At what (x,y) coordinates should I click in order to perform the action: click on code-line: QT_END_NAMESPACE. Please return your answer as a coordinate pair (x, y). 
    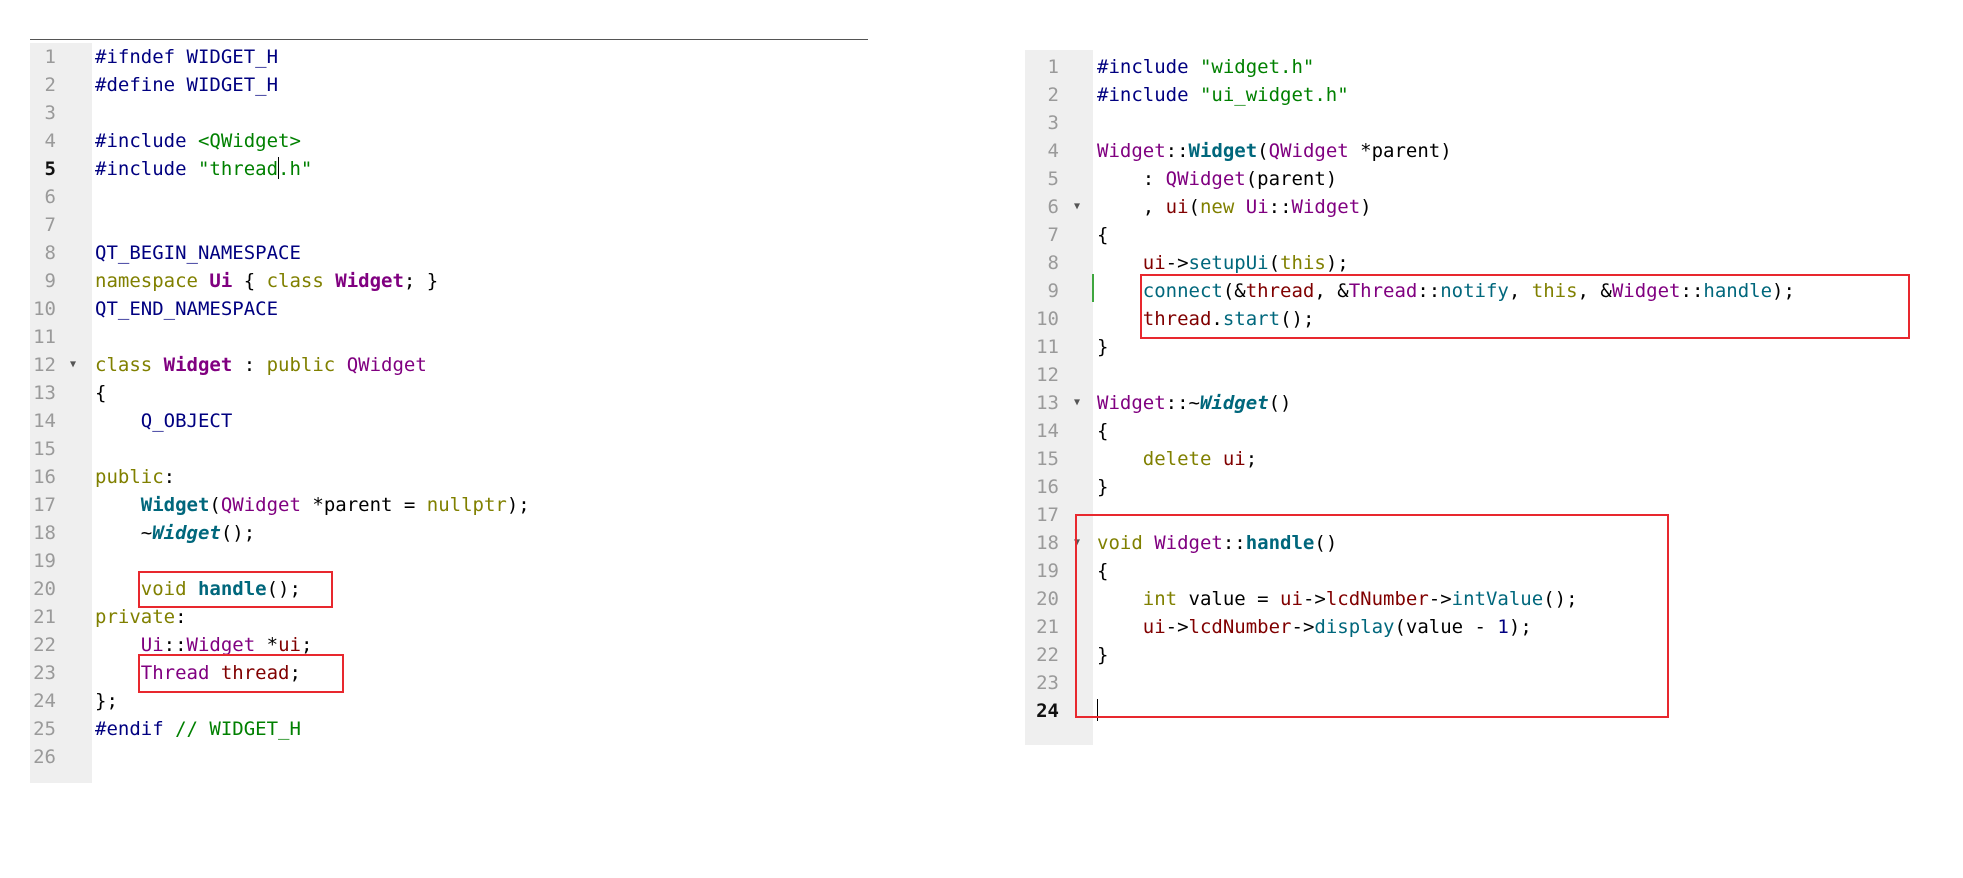
    Looking at the image, I should click on (186, 309).